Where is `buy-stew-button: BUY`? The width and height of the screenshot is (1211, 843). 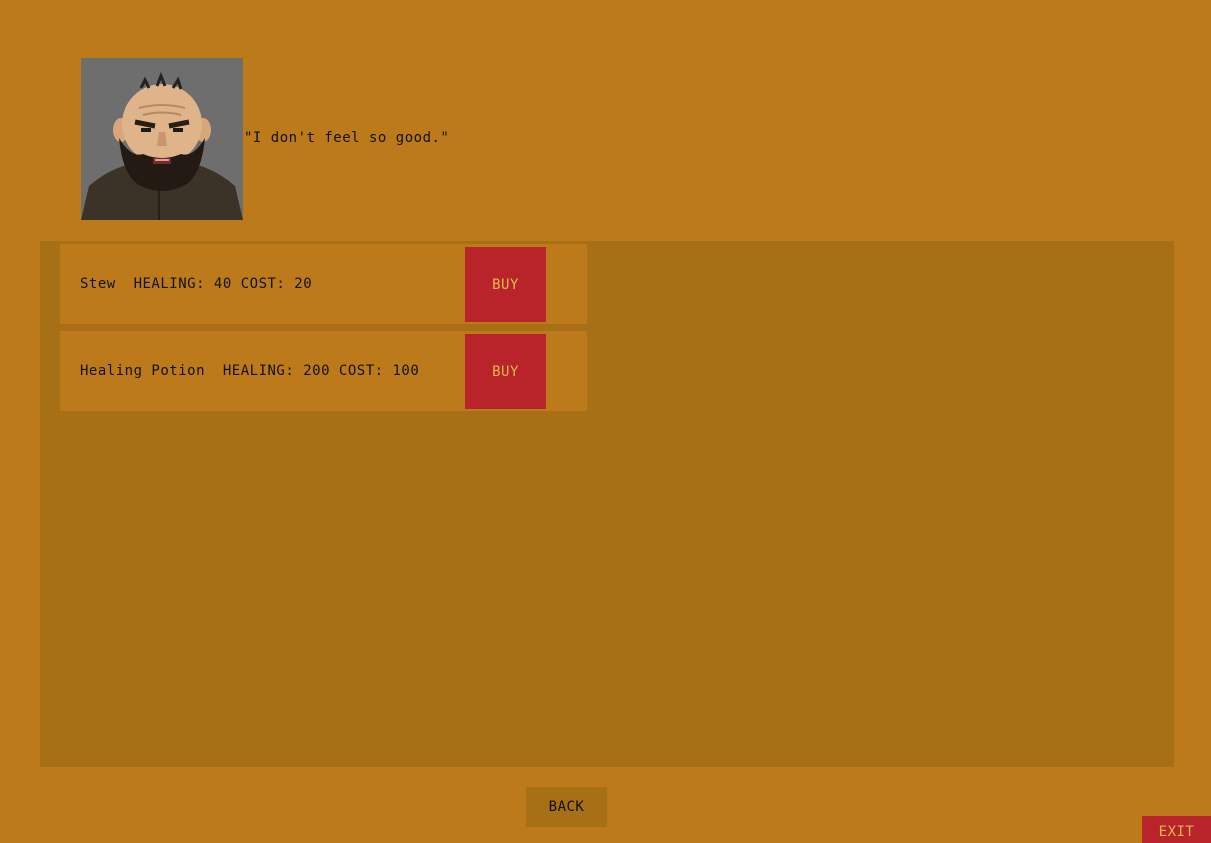
buy-stew-button: BUY is located at coordinates (505, 284).